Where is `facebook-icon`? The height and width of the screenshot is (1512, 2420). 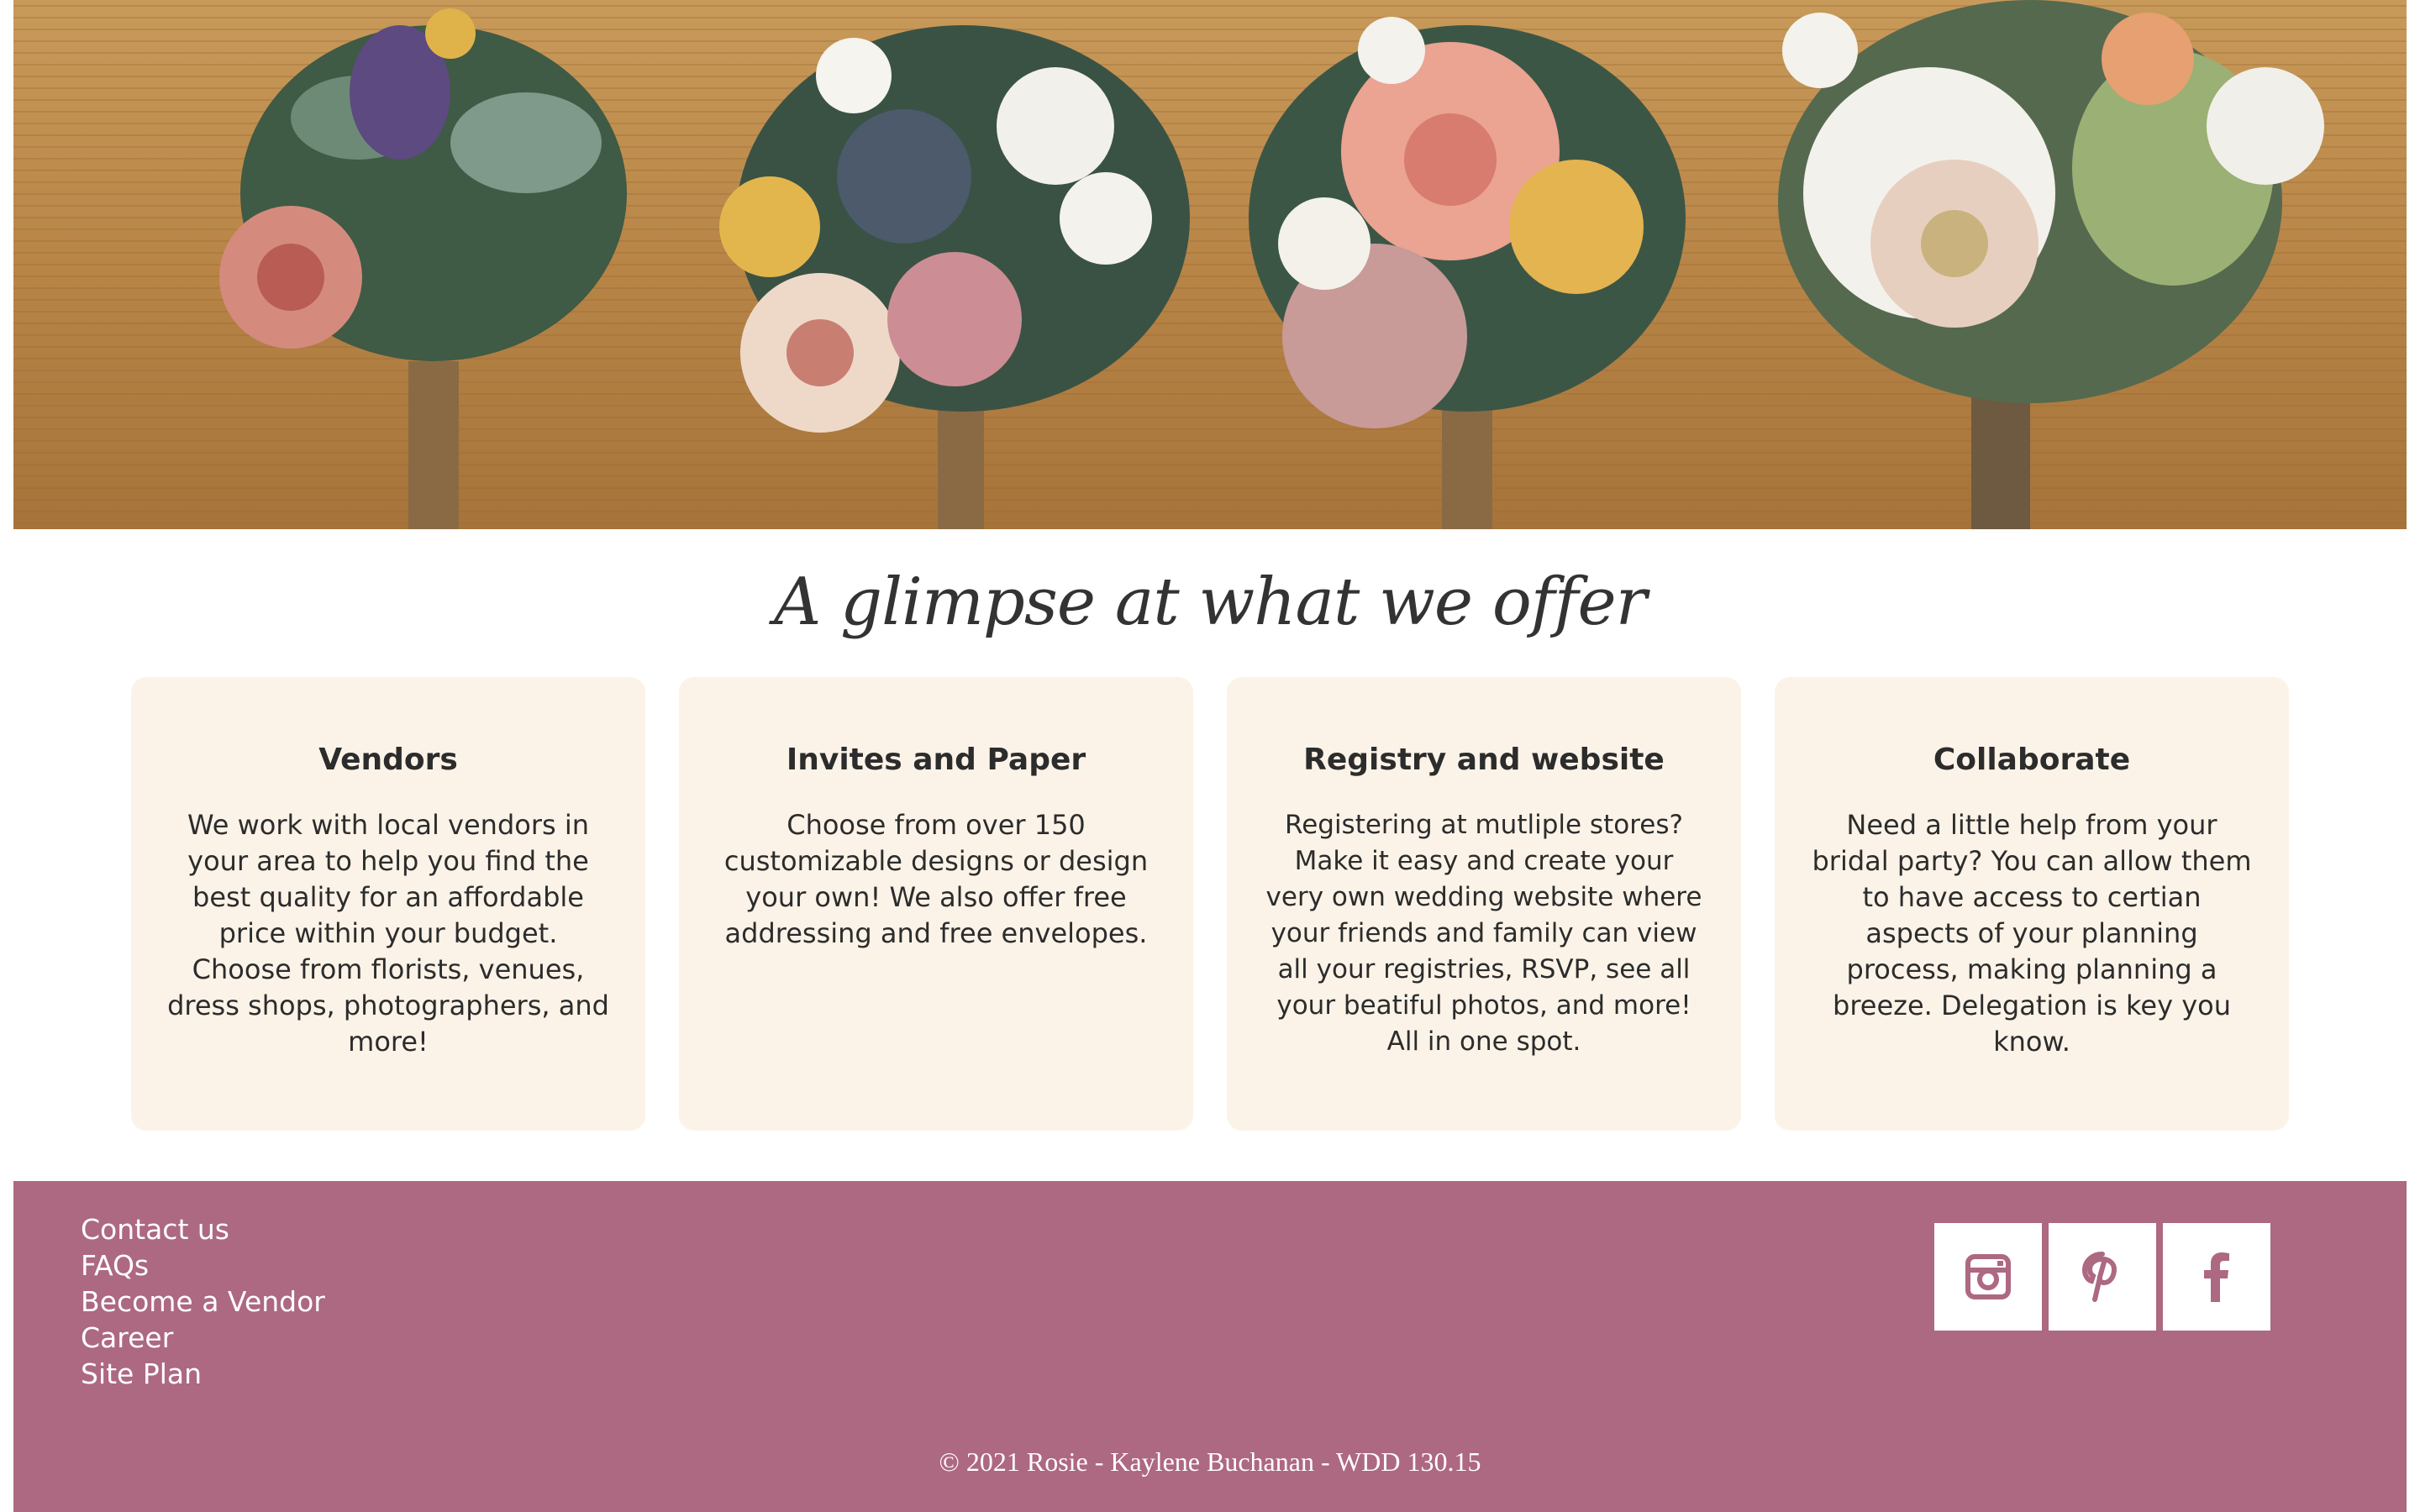
facebook-icon is located at coordinates (2216, 1277).